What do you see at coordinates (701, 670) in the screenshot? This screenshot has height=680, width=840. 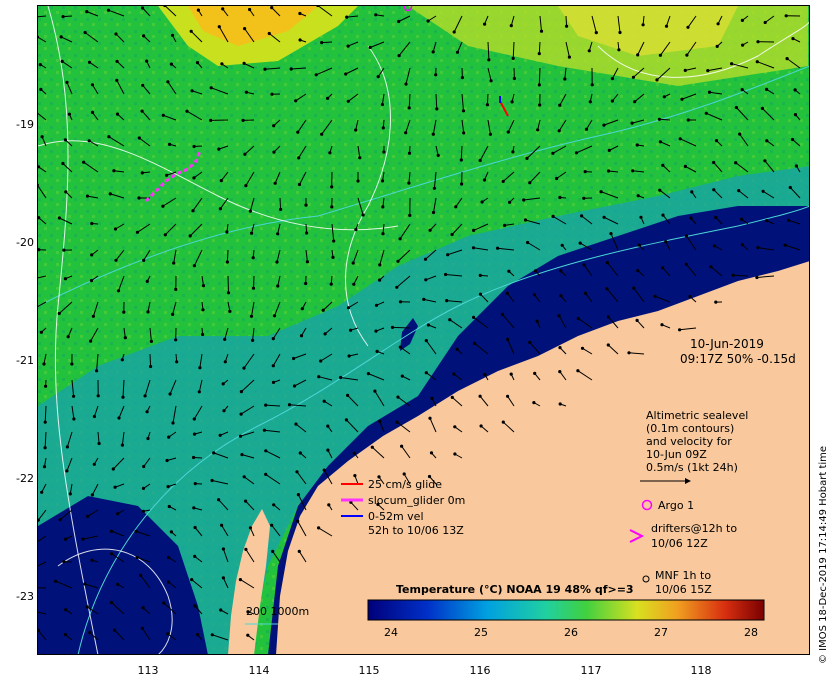 I see `x-tick-label: 118` at bounding box center [701, 670].